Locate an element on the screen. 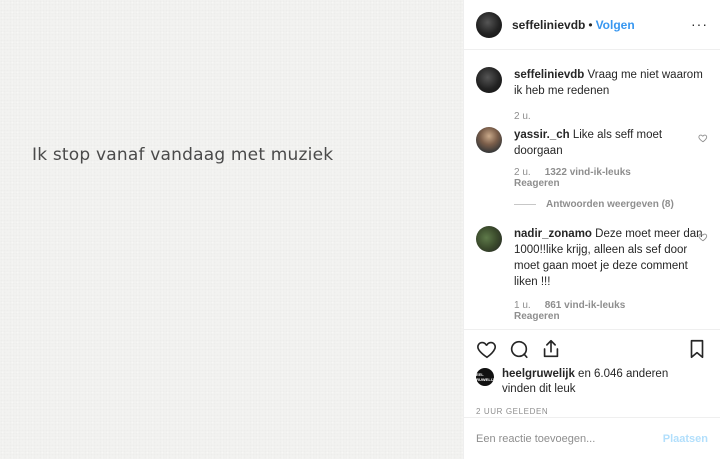 This screenshot has height=459, width=720. liker-username: heelgruwelijk is located at coordinates (538, 374).